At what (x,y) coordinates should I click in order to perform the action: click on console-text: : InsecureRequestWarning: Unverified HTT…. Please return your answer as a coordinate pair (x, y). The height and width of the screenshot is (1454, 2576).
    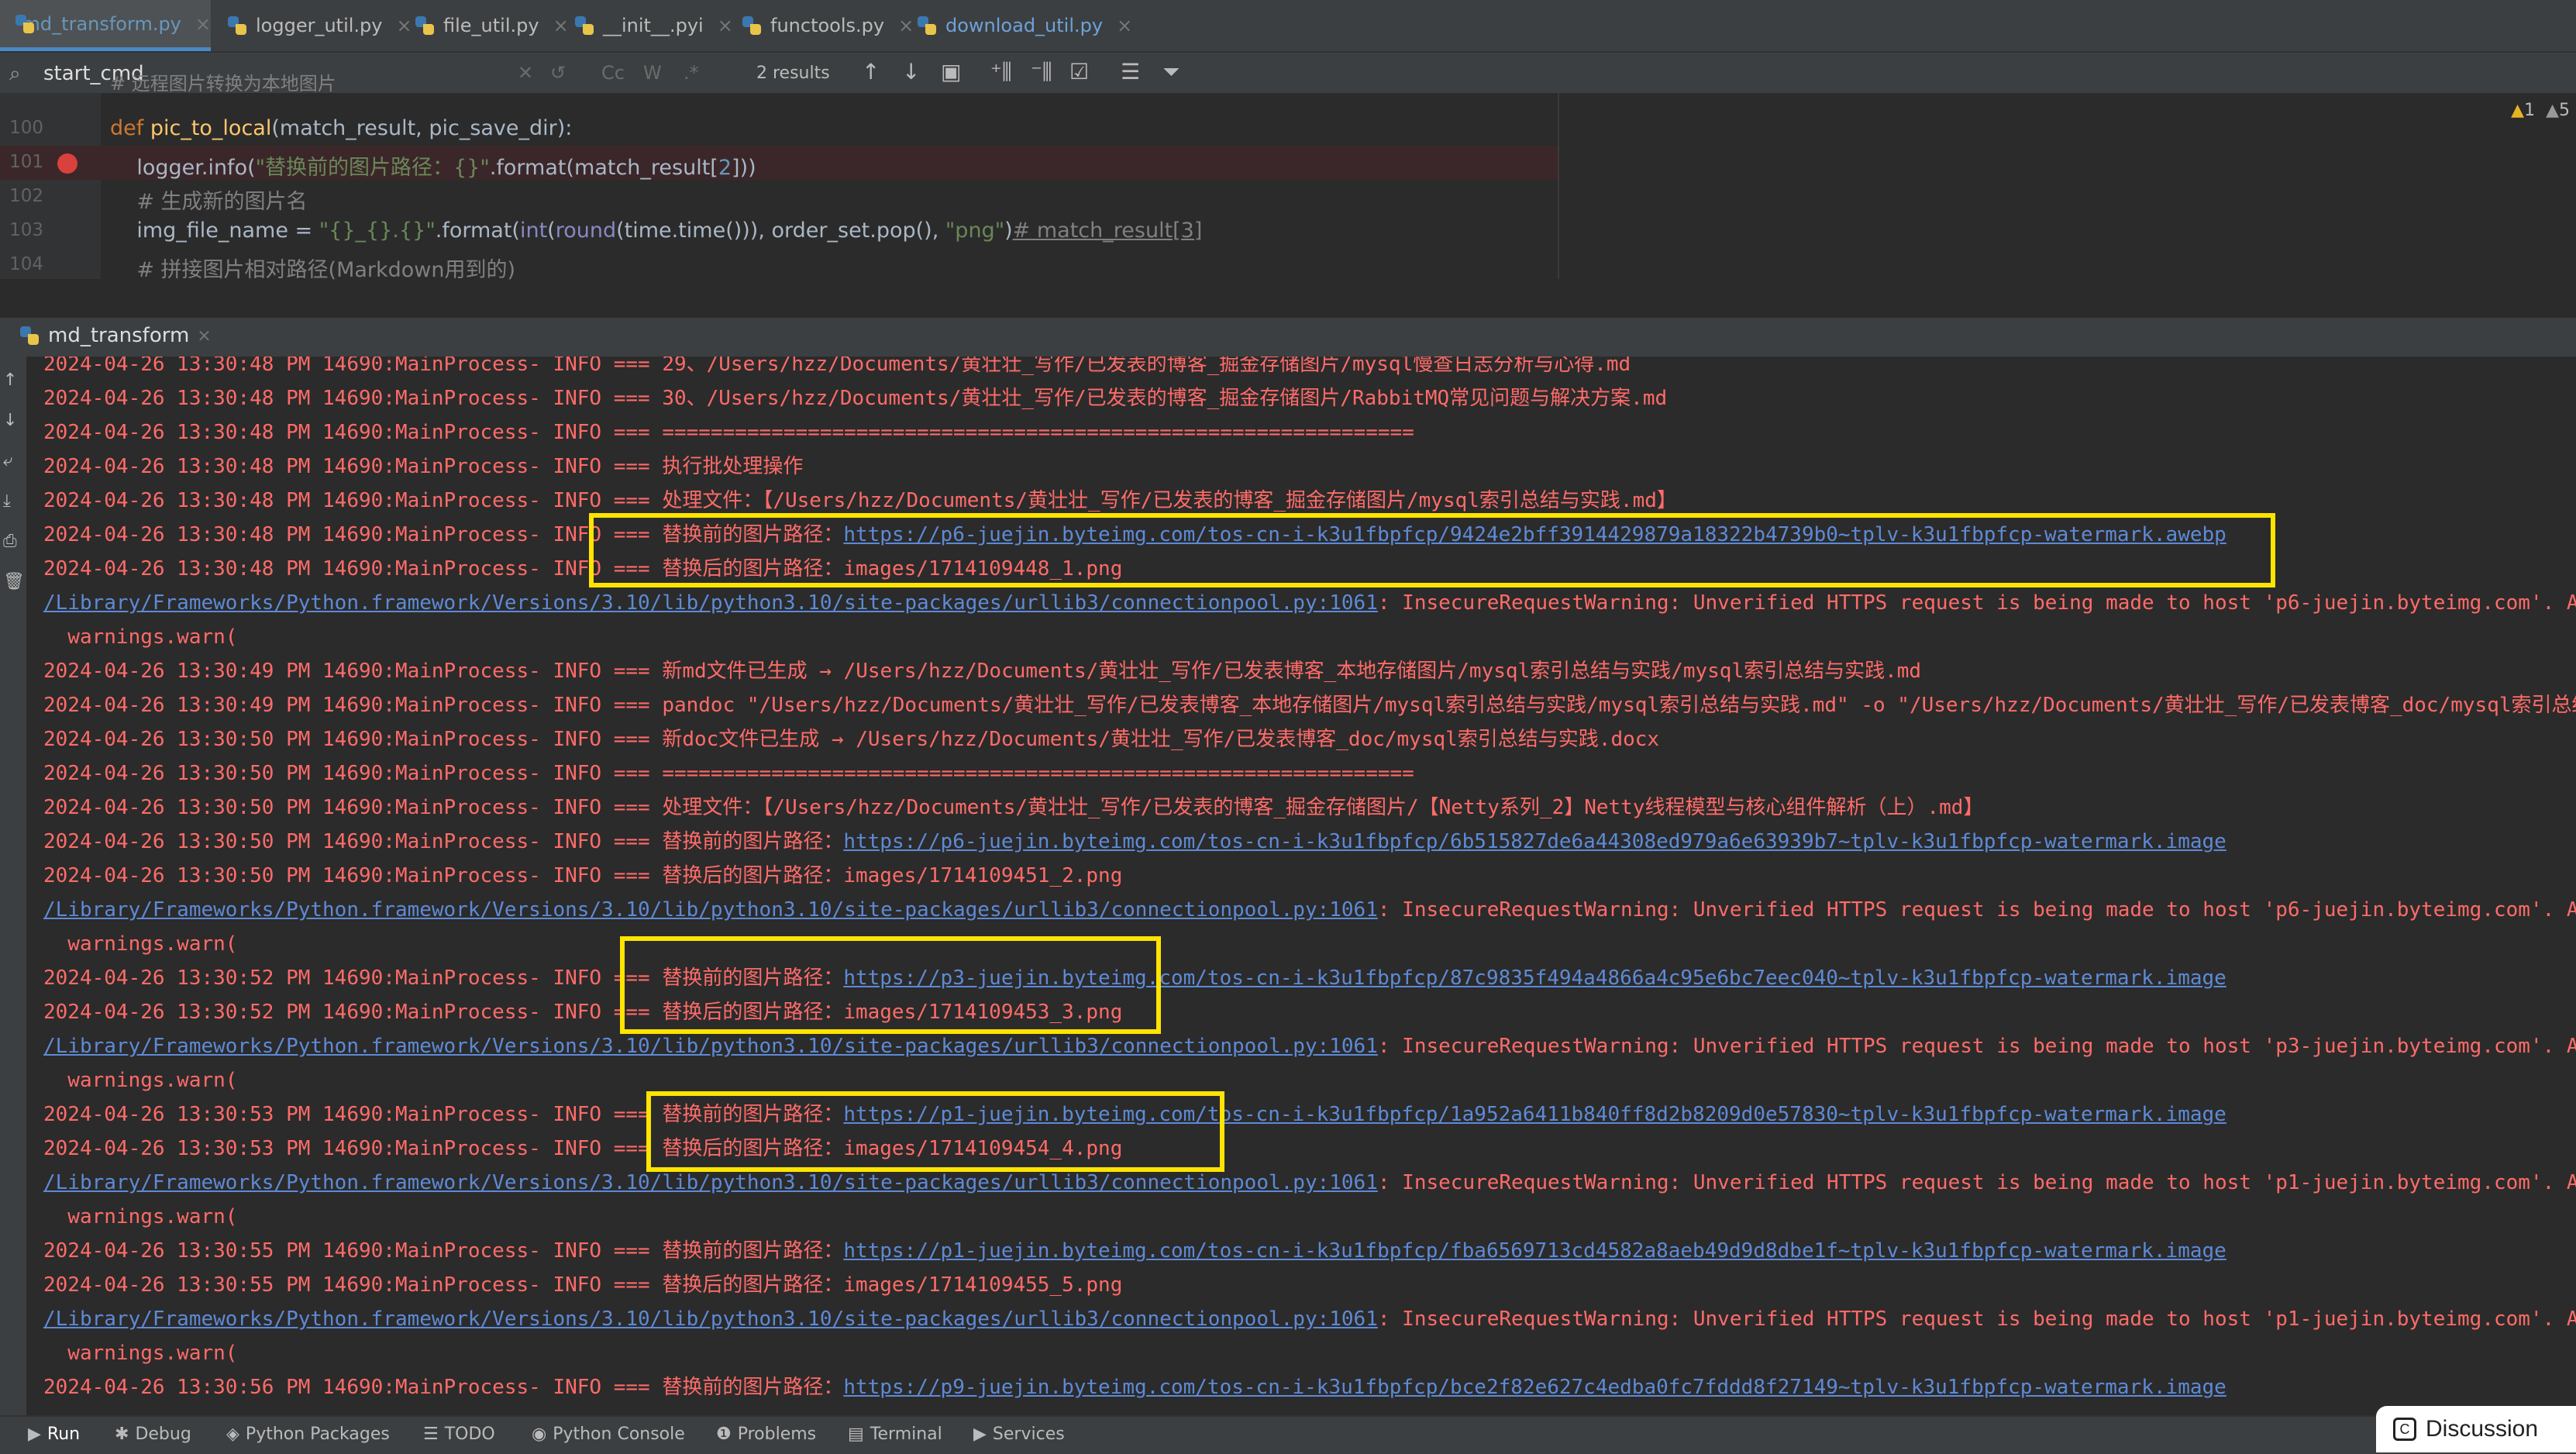
    Looking at the image, I should click on (1976, 1319).